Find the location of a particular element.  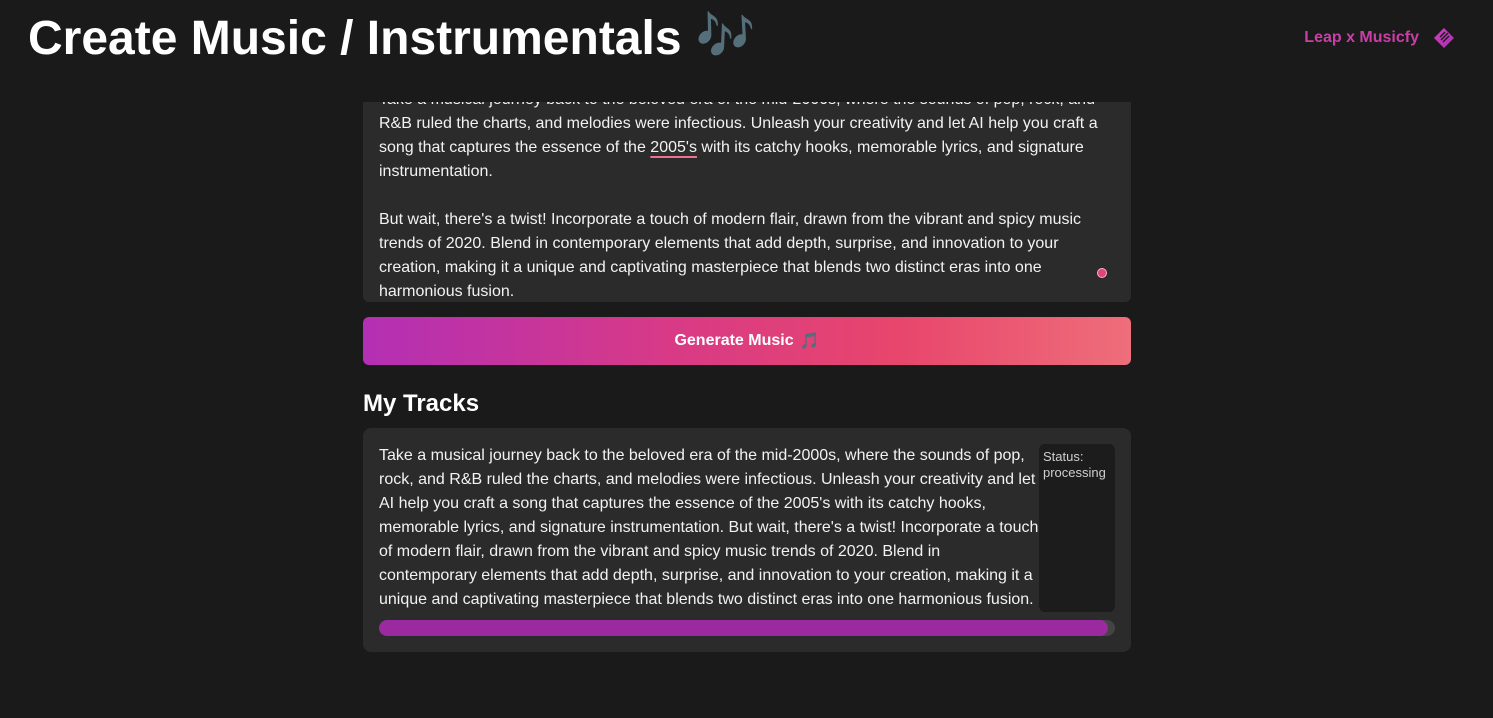

brand-link: Leap x Musicfy is located at coordinates (1379, 38).